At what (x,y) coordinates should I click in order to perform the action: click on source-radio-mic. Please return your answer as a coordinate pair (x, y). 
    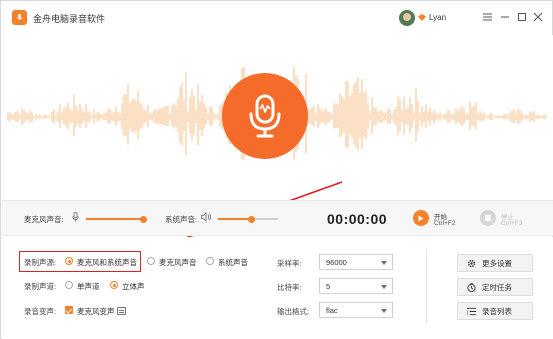
    Looking at the image, I should click on (151, 261).